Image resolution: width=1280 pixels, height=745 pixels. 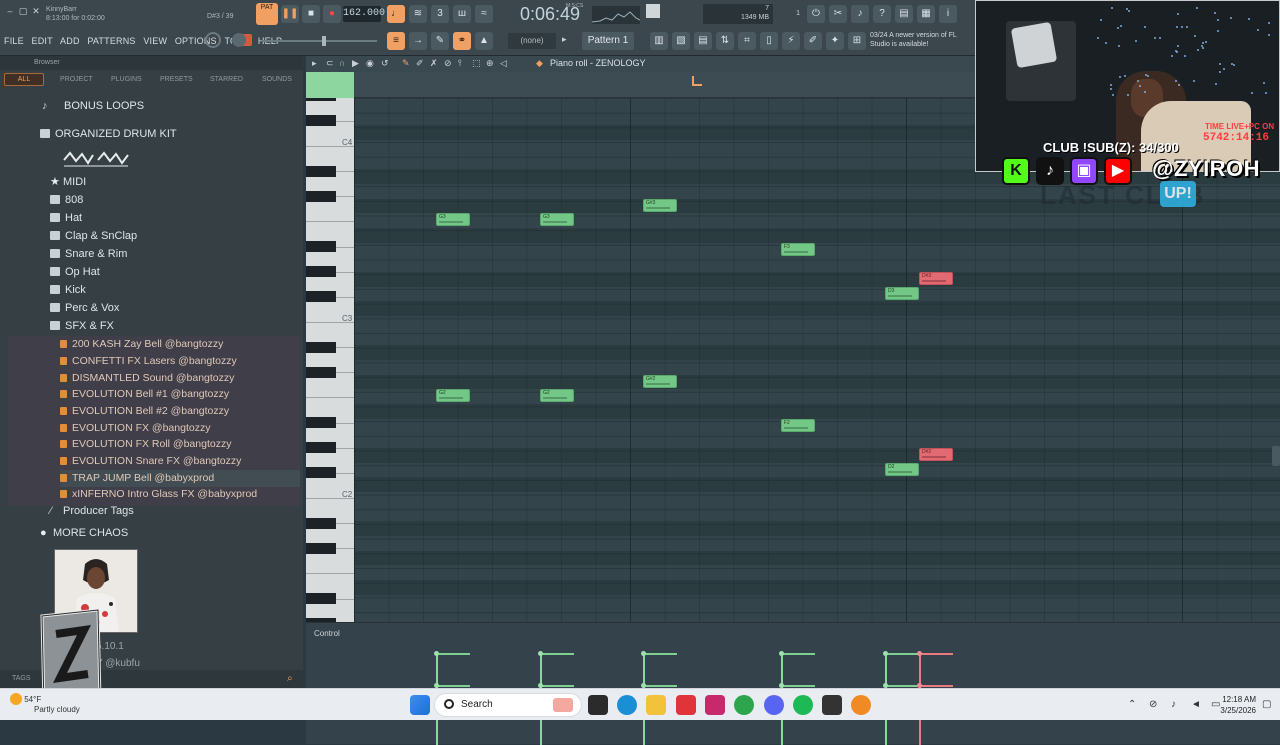 What do you see at coordinates (342, 63) in the screenshot?
I see `snap-icon: ∩` at bounding box center [342, 63].